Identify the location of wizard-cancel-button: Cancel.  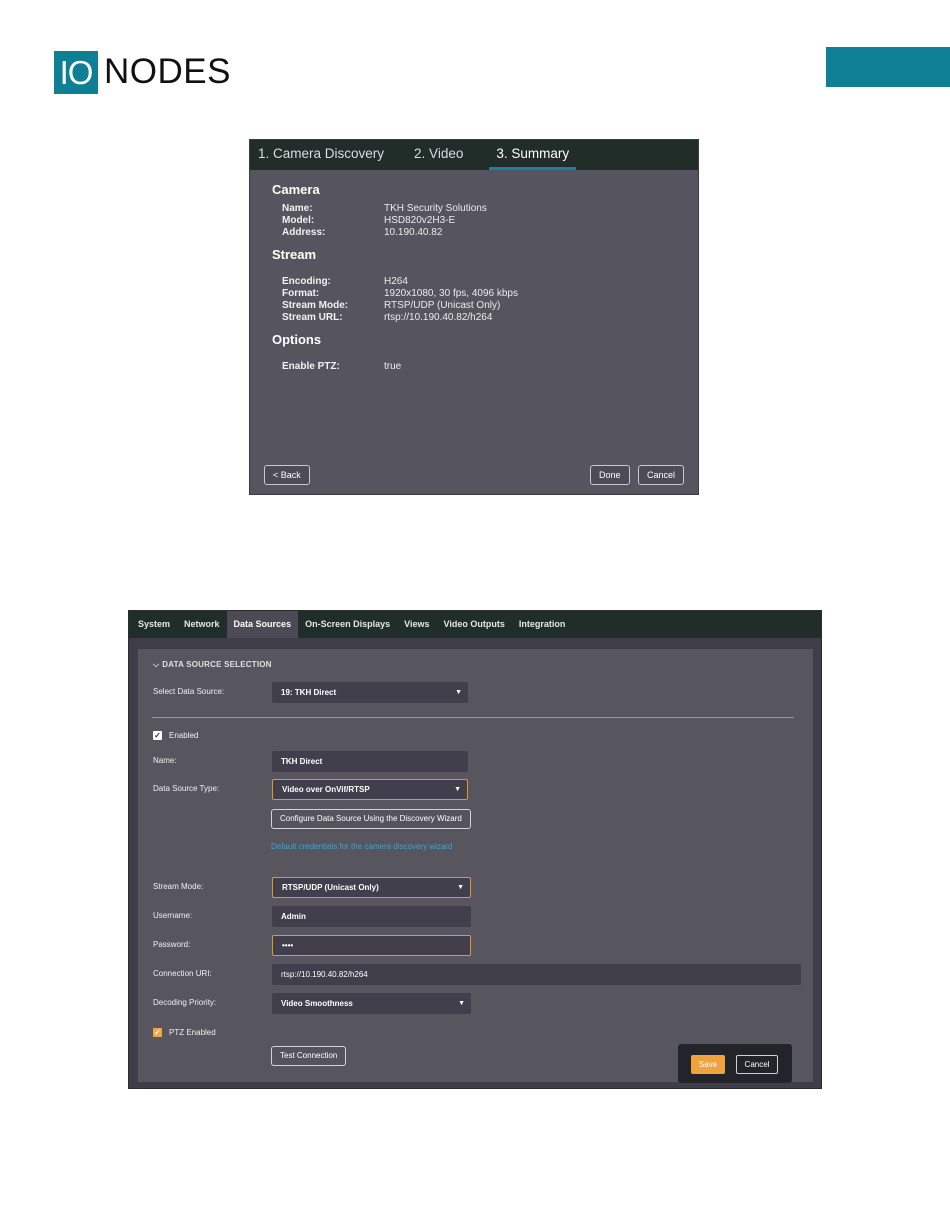
(661, 475).